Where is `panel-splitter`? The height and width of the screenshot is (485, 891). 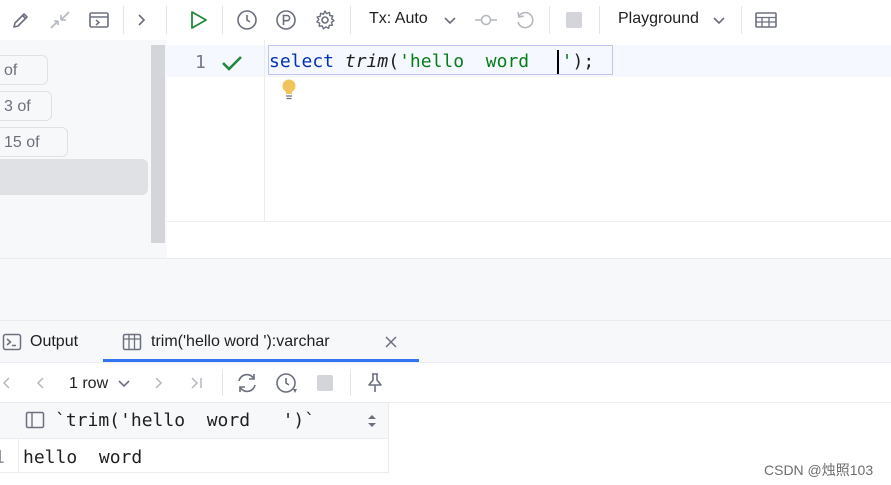
panel-splitter is located at coordinates (445, 289).